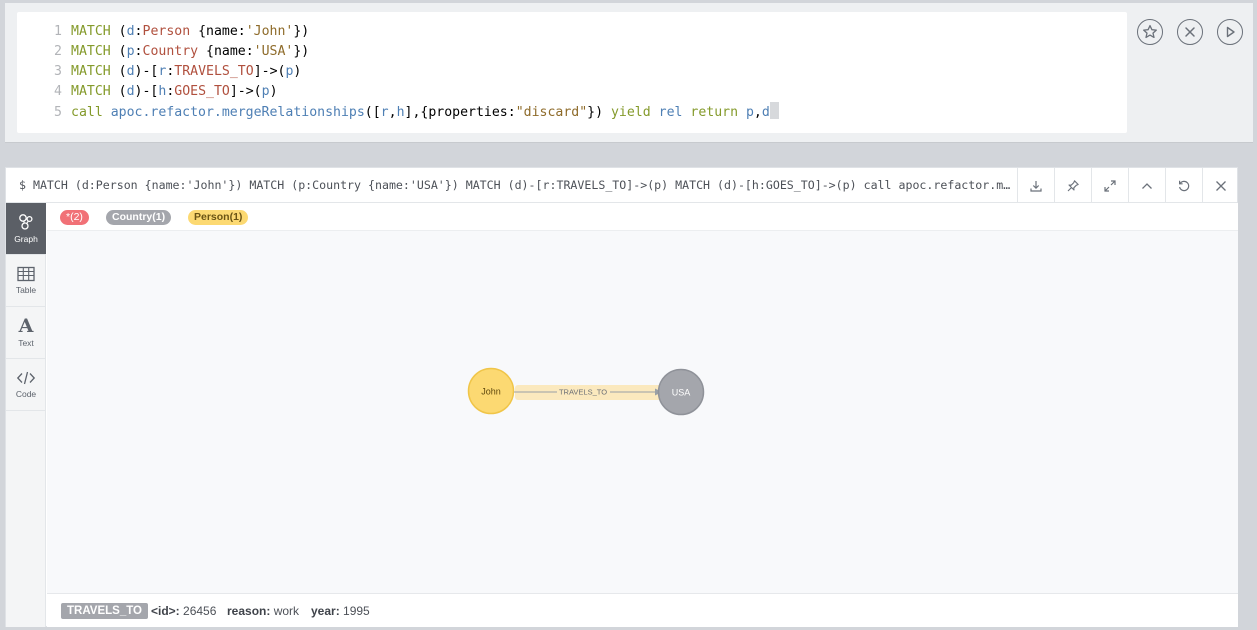 The width and height of the screenshot is (1257, 630). Describe the element at coordinates (325, 611) in the screenshot. I see `property-key: year:` at that location.